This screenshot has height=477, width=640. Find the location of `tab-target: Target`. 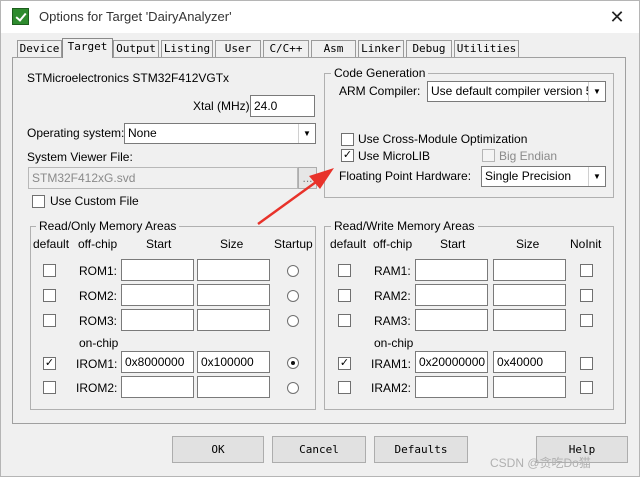

tab-target: Target is located at coordinates (87, 48).